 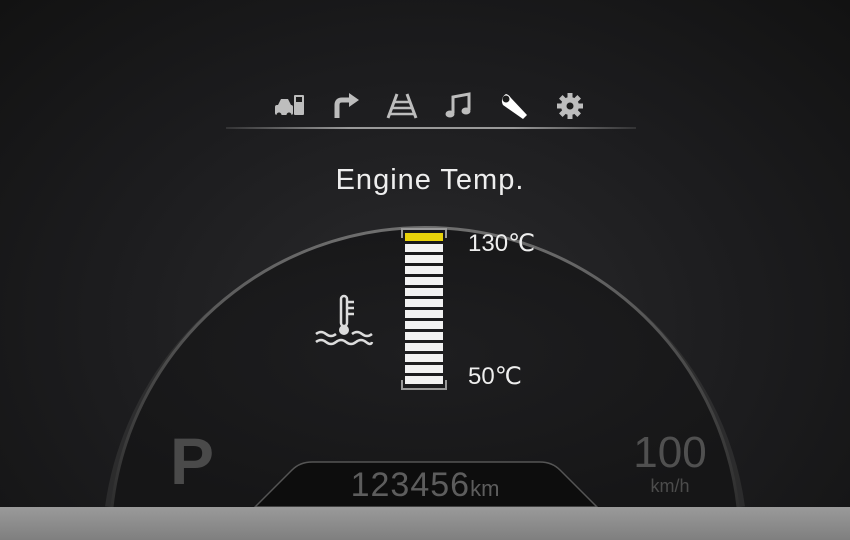 What do you see at coordinates (458, 106) in the screenshot?
I see `music-note-icon` at bounding box center [458, 106].